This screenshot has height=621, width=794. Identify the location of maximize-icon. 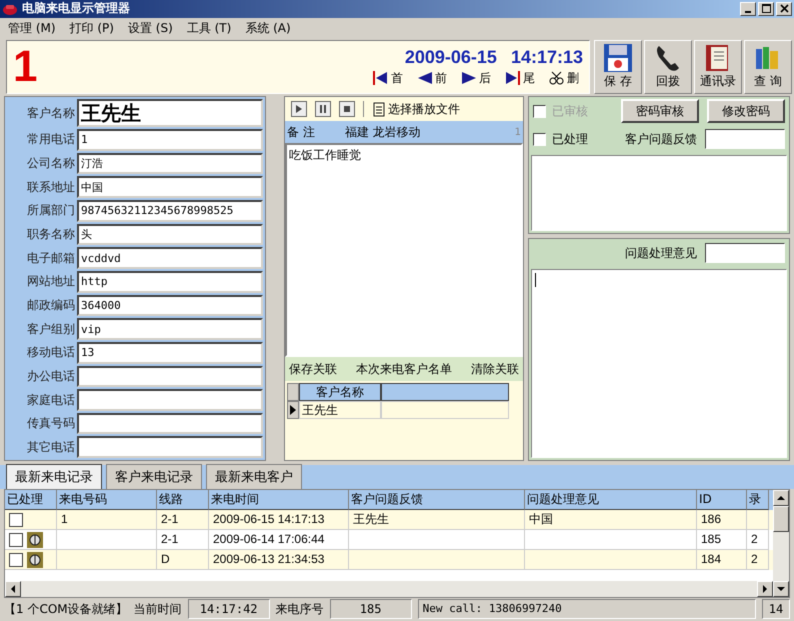
(766, 9).